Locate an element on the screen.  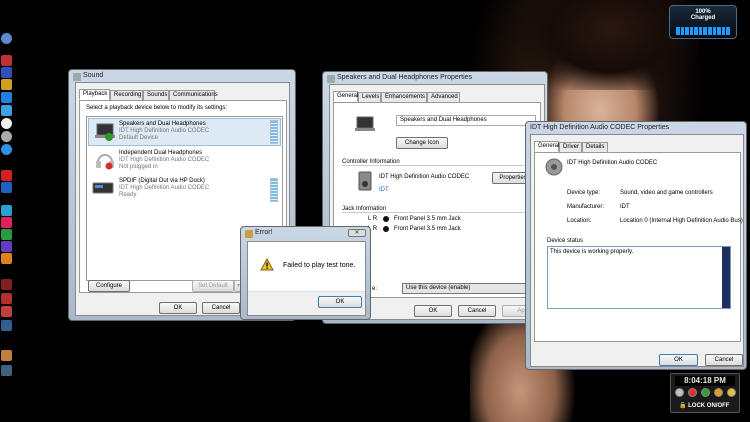
window-title: Speakers and Dual Headphones Properties is located at coordinates (405, 77).